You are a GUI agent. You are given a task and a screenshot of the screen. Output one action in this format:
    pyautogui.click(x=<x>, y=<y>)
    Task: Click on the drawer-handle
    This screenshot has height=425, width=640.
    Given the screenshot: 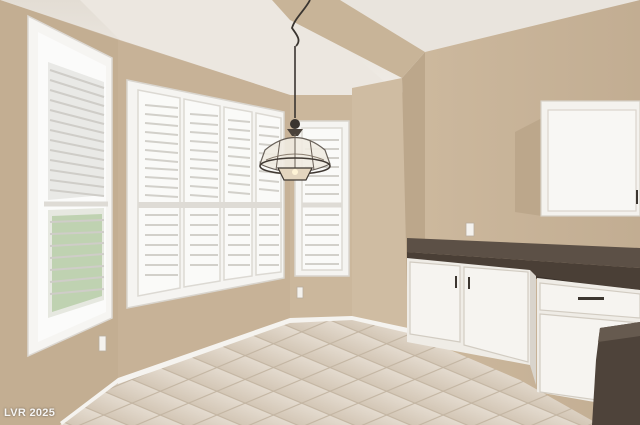 What is the action you would take?
    pyautogui.click(x=591, y=298)
    